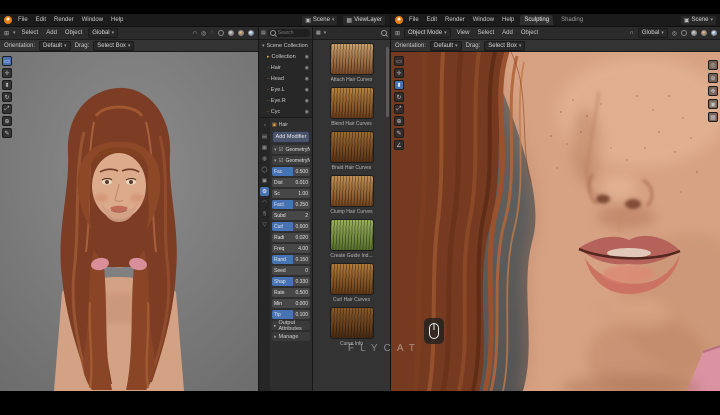  I want to click on mode-selector: Object Mode ▾, so click(427, 33).